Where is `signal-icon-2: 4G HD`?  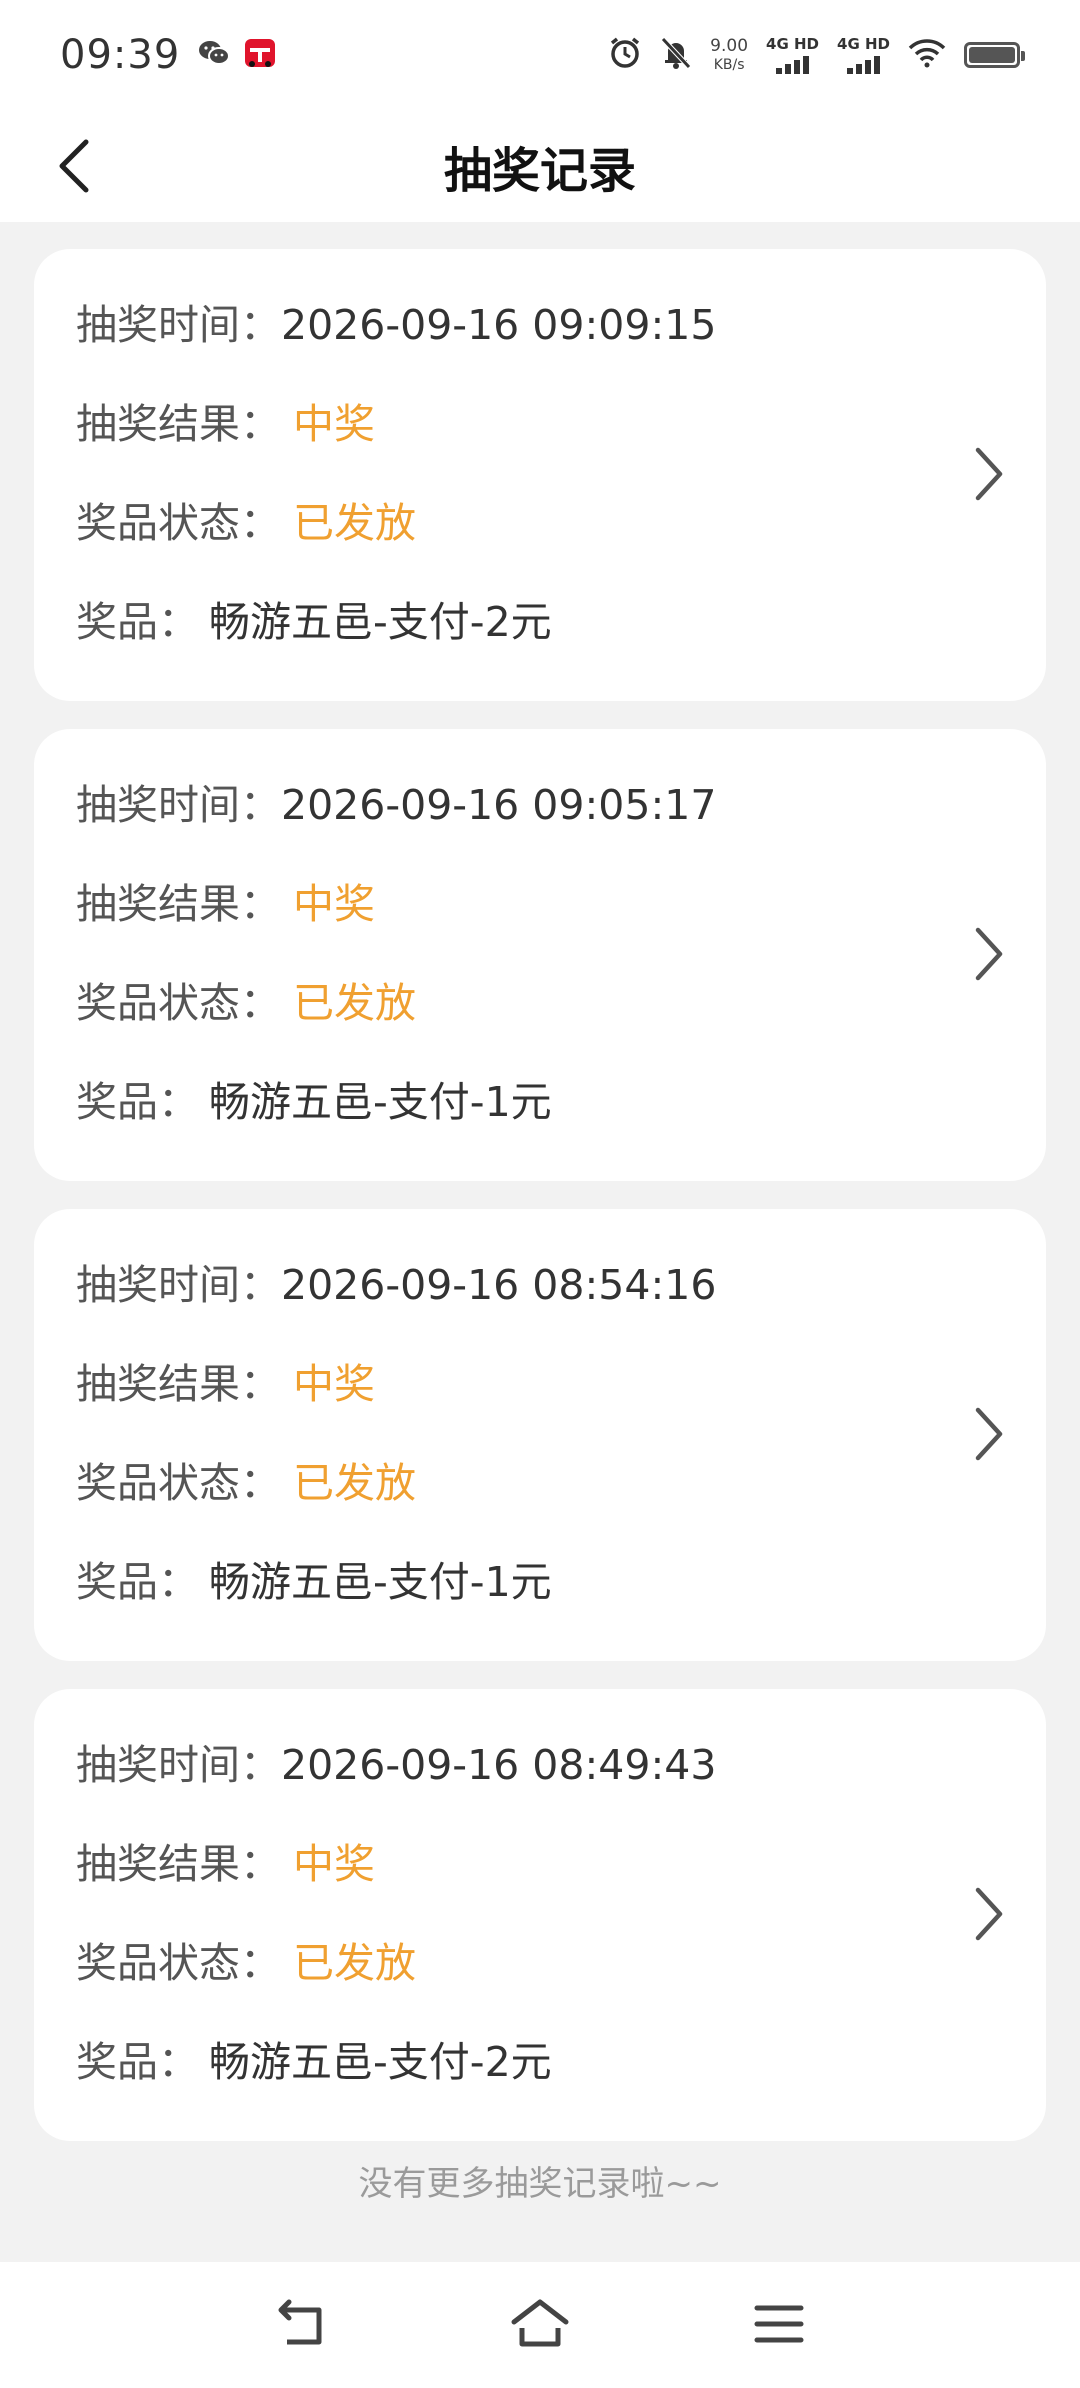
signal-icon-2: 4G HD is located at coordinates (863, 55).